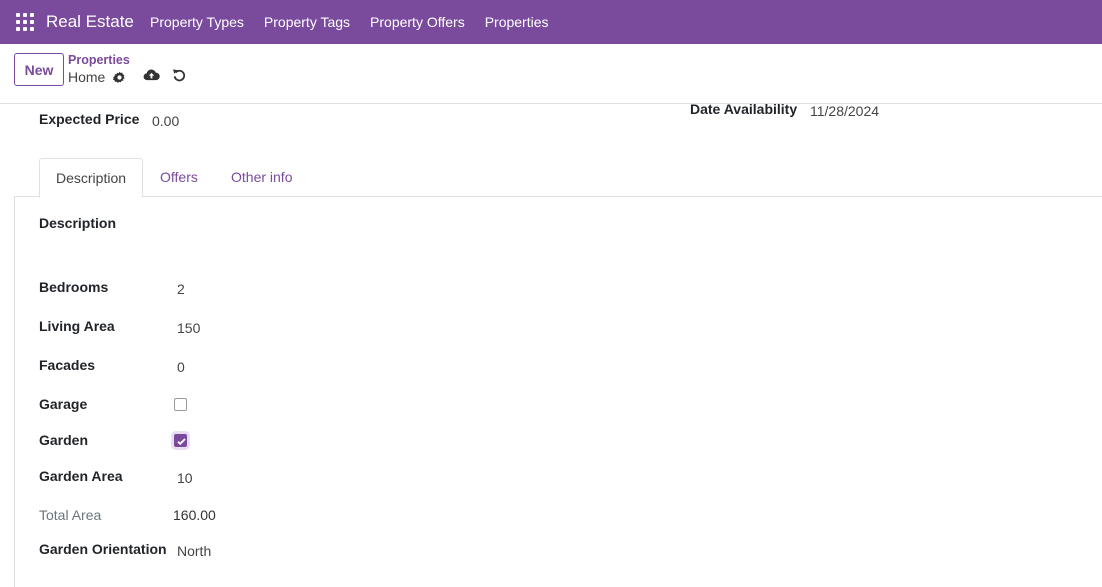 The height and width of the screenshot is (587, 1102). I want to click on app-brand: Real Estate, so click(90, 22).